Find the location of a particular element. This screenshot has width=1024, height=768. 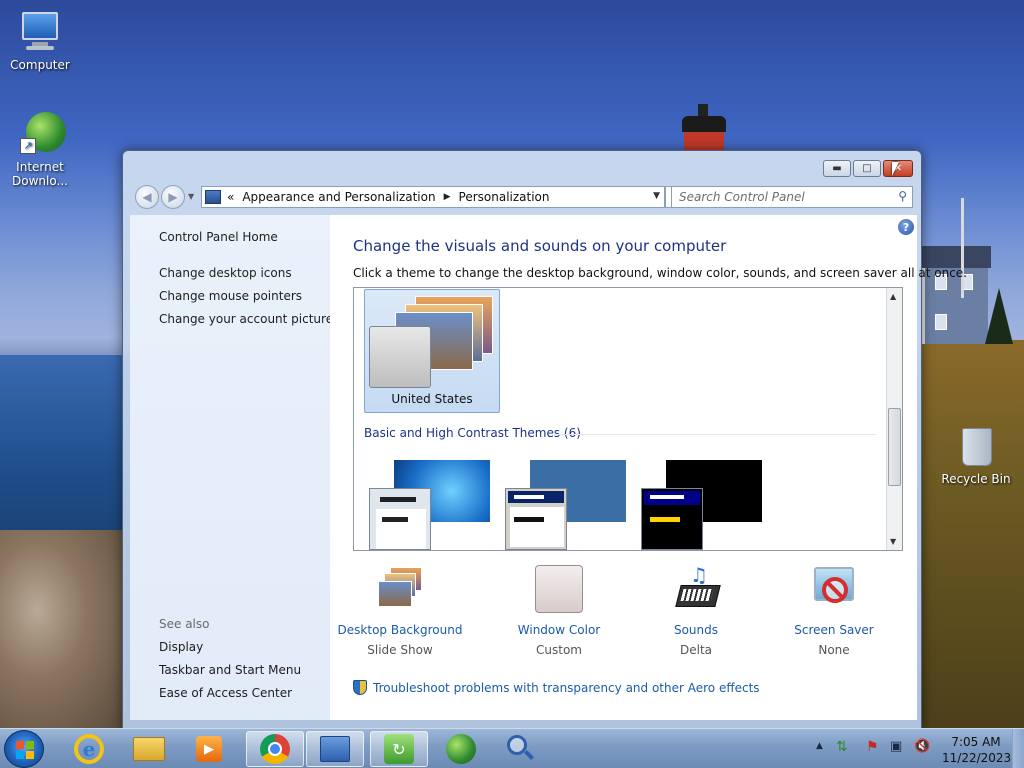

desktop-background-link: Desktop Background is located at coordinates (400, 630).